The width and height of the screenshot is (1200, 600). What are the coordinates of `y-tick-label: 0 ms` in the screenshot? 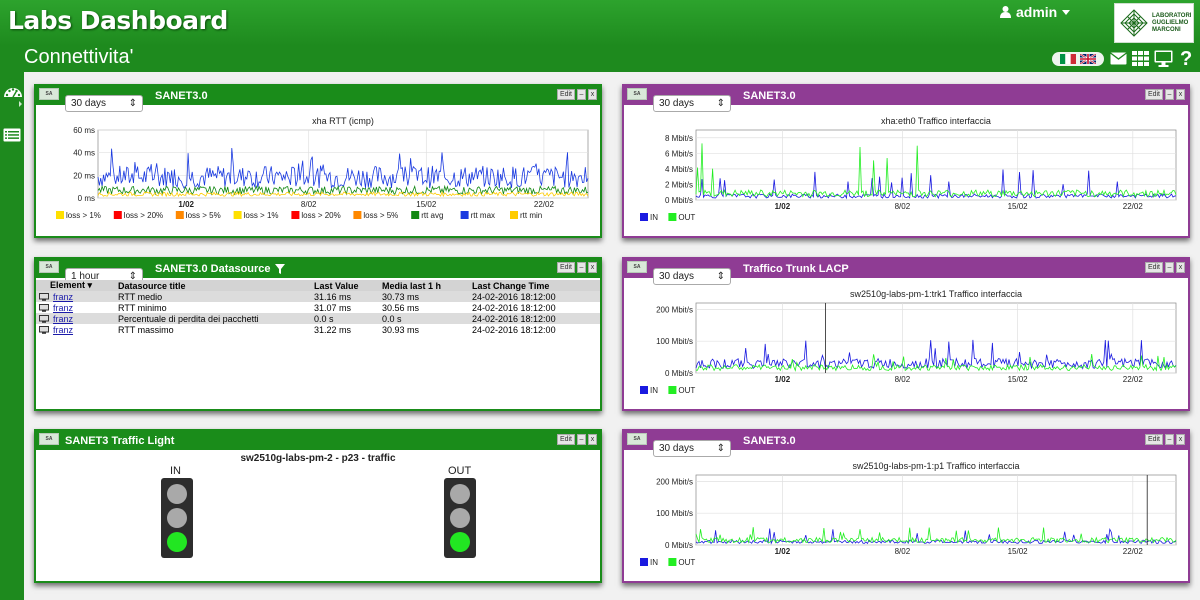 It's located at (86, 198).